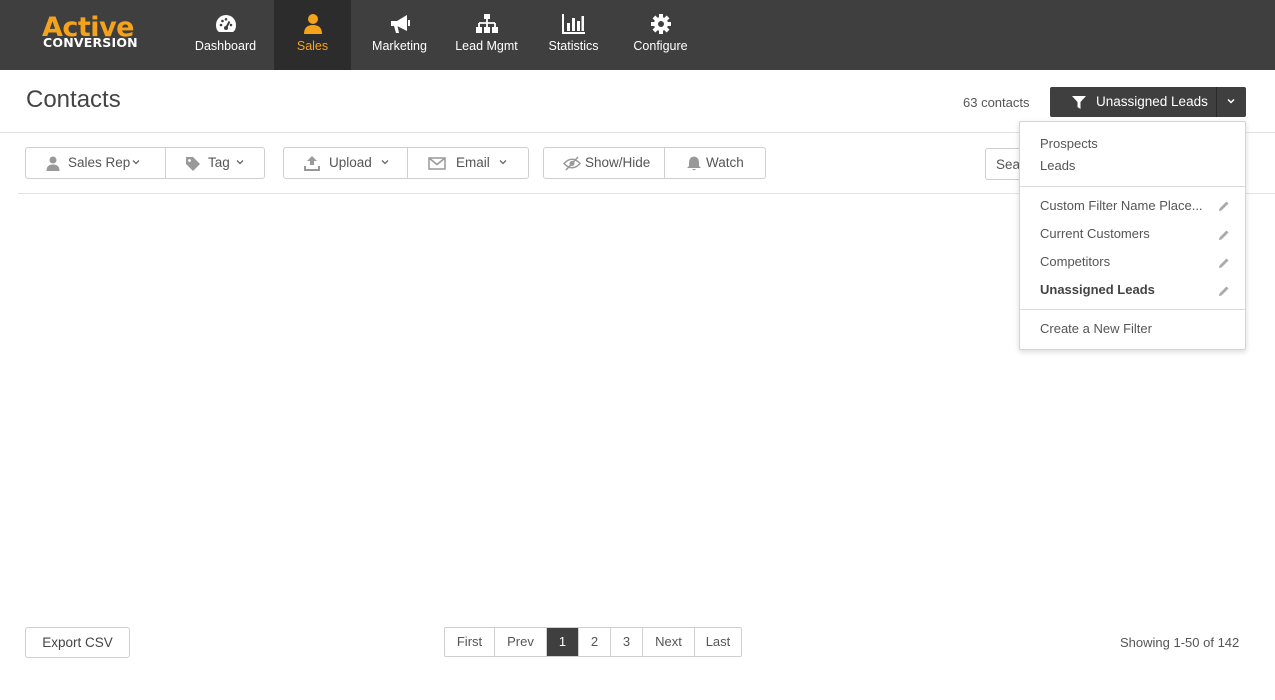  Describe the element at coordinates (399, 35) in the screenshot. I see `nav-marketing: Marketing` at that location.